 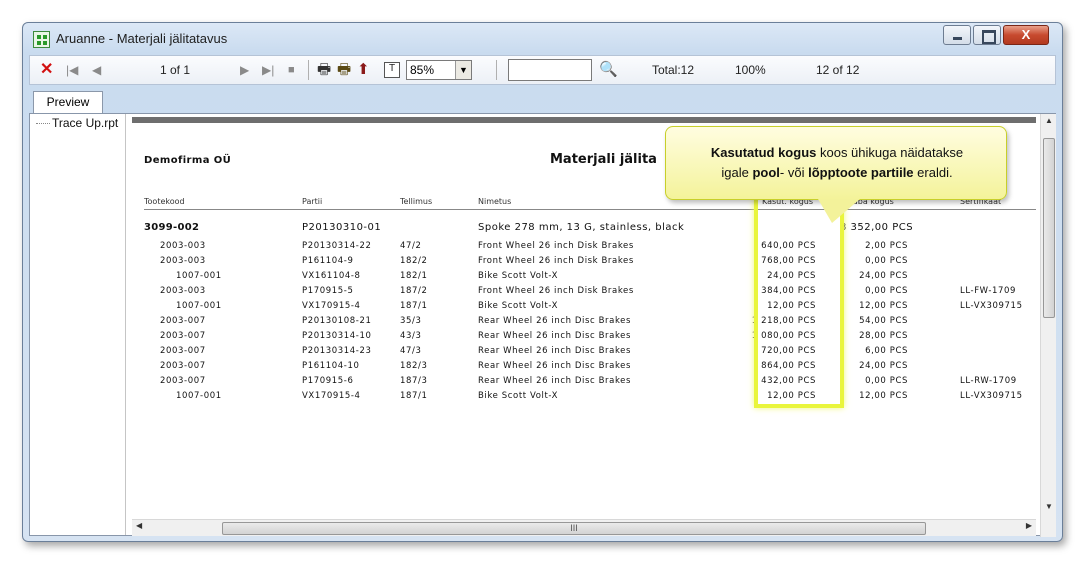 What do you see at coordinates (603, 159) in the screenshot?
I see `report-title: Materjali jälita` at bounding box center [603, 159].